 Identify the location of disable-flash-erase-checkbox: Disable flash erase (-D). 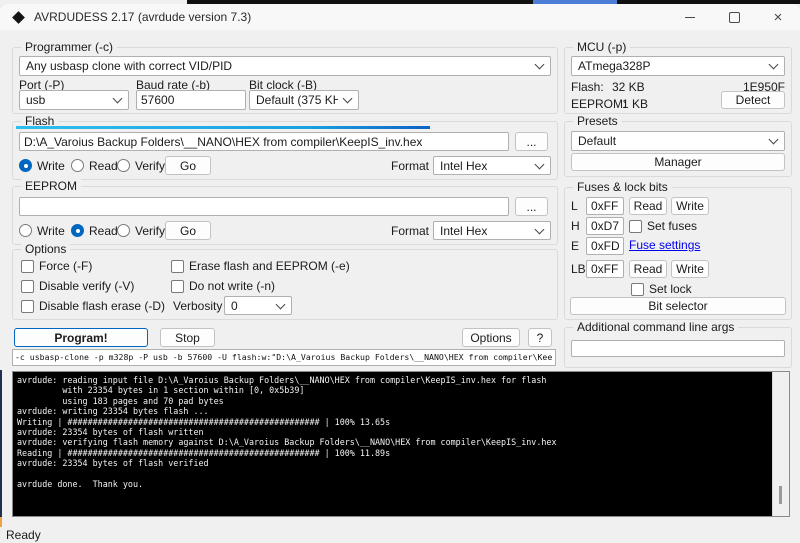
(93, 306).